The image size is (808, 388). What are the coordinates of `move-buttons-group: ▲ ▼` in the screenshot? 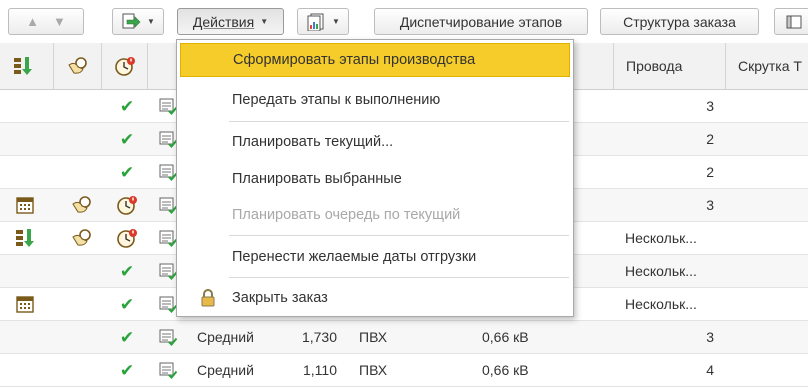 It's located at (46, 21).